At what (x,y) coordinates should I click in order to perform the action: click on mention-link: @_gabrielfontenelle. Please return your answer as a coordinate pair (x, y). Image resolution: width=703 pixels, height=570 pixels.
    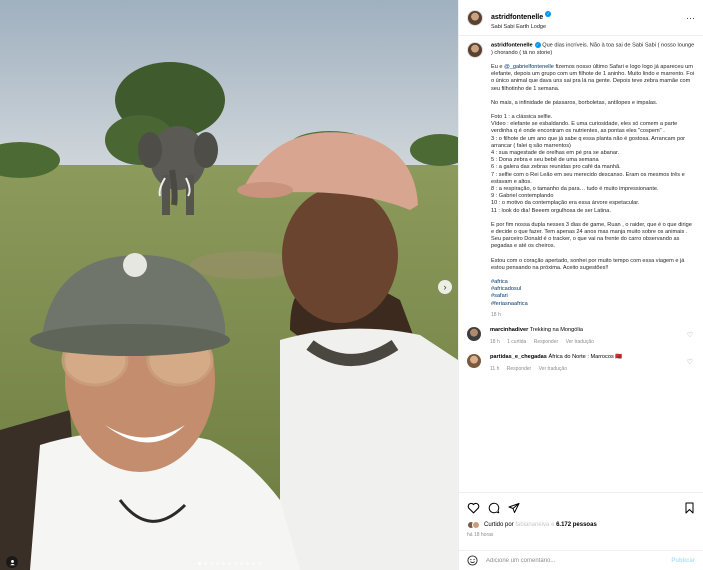
    Looking at the image, I should click on (529, 67).